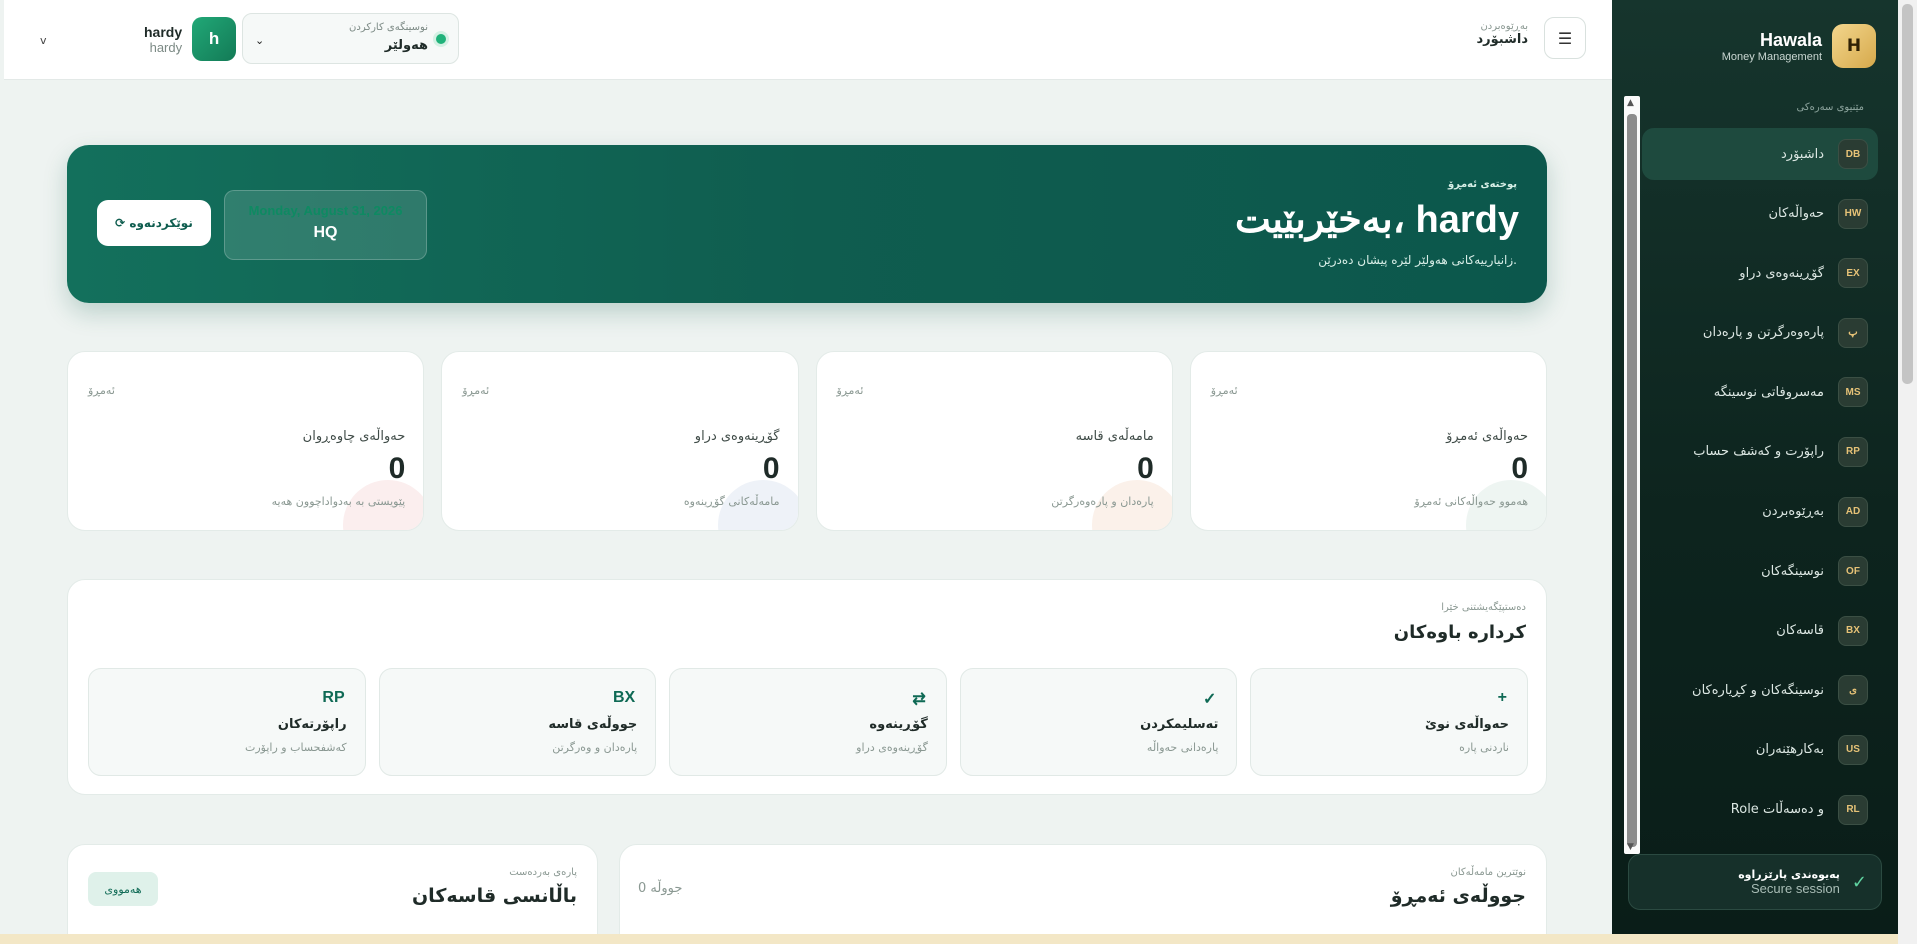 The image size is (1917, 944). I want to click on sidebar-item-expenses: MS مەسروفاتی نوسینگە, so click(1760, 392).